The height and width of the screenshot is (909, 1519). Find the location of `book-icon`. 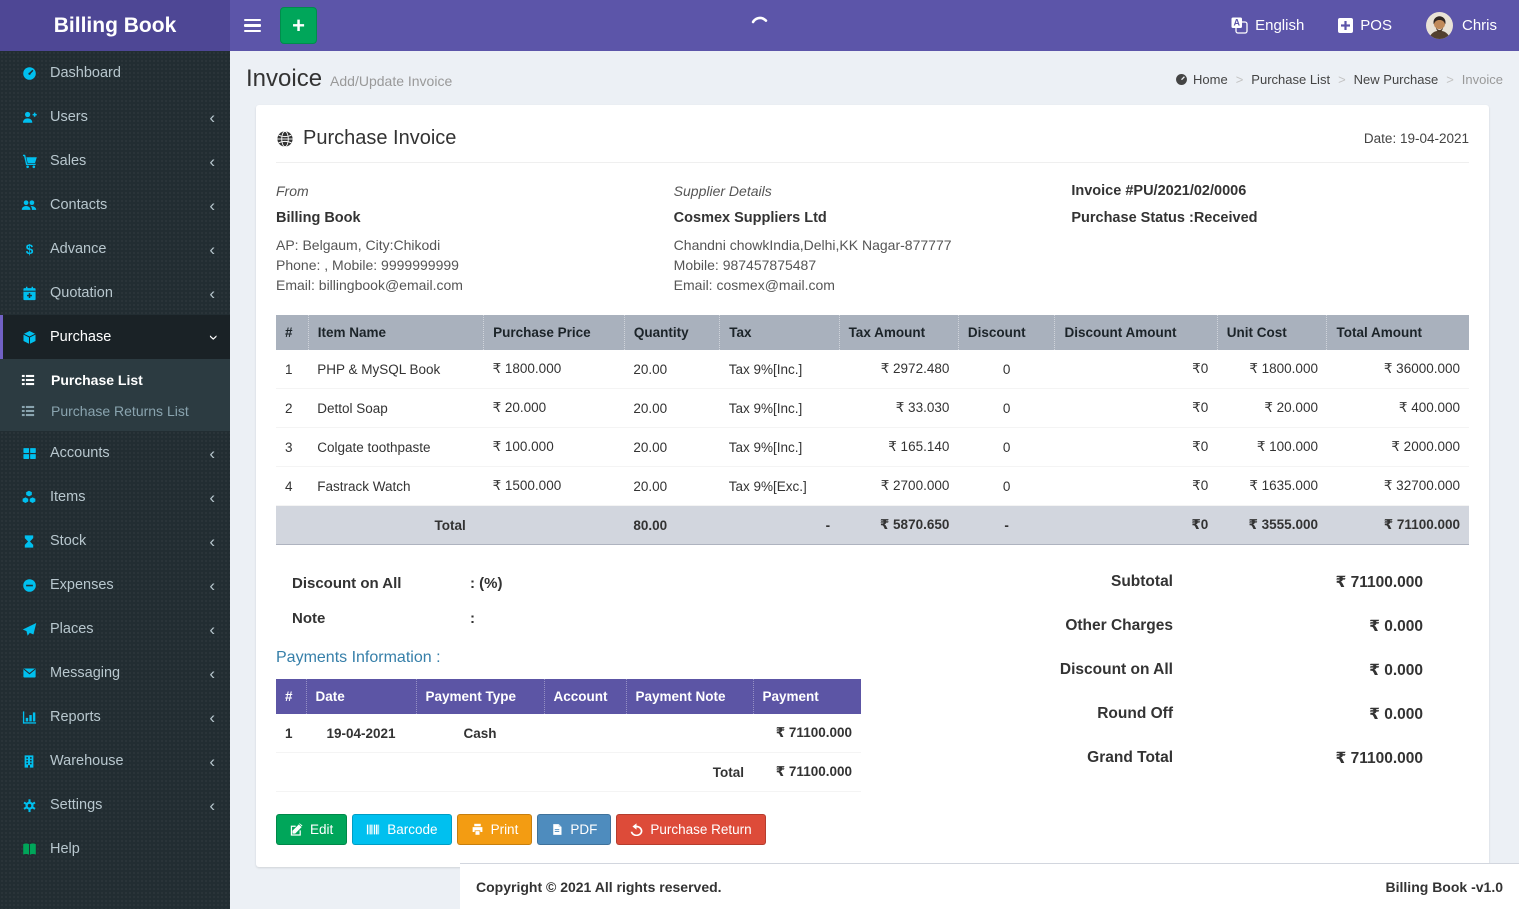

book-icon is located at coordinates (29, 849).